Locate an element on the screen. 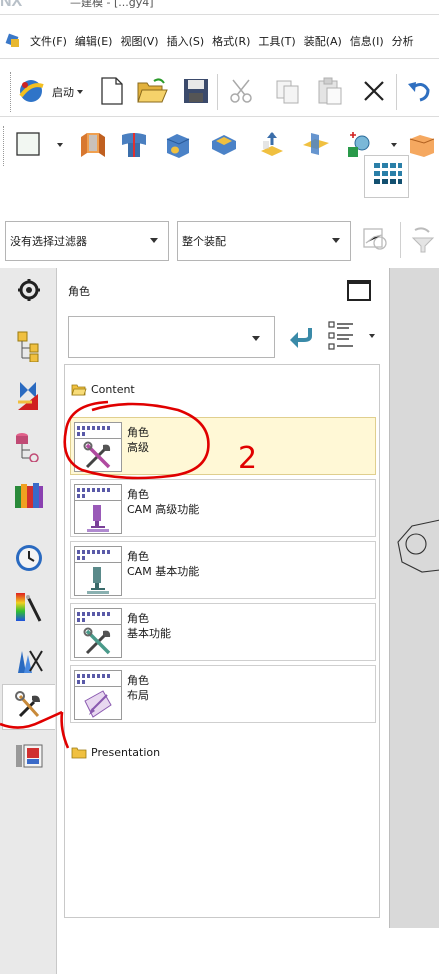 The height and width of the screenshot is (974, 439). cut-icon is located at coordinates (242, 92).